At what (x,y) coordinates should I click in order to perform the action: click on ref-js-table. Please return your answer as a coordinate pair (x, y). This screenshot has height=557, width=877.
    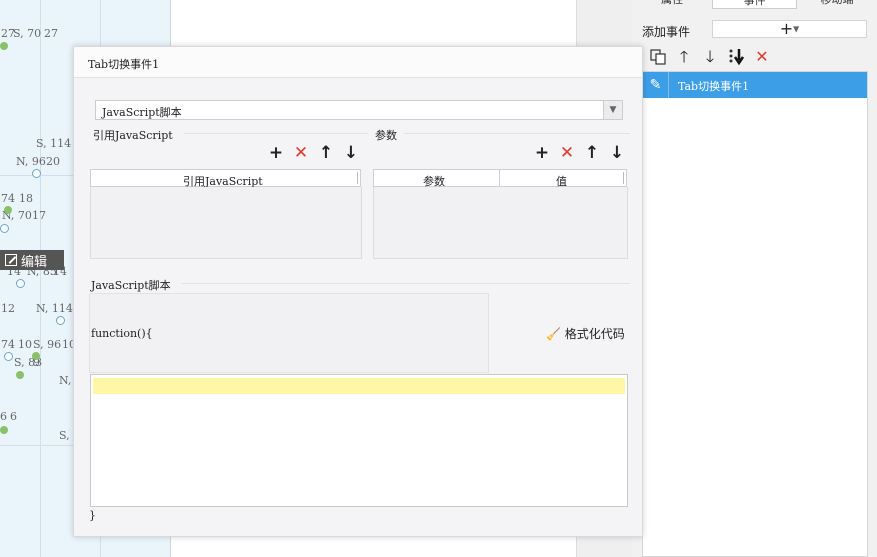
    Looking at the image, I should click on (226, 223).